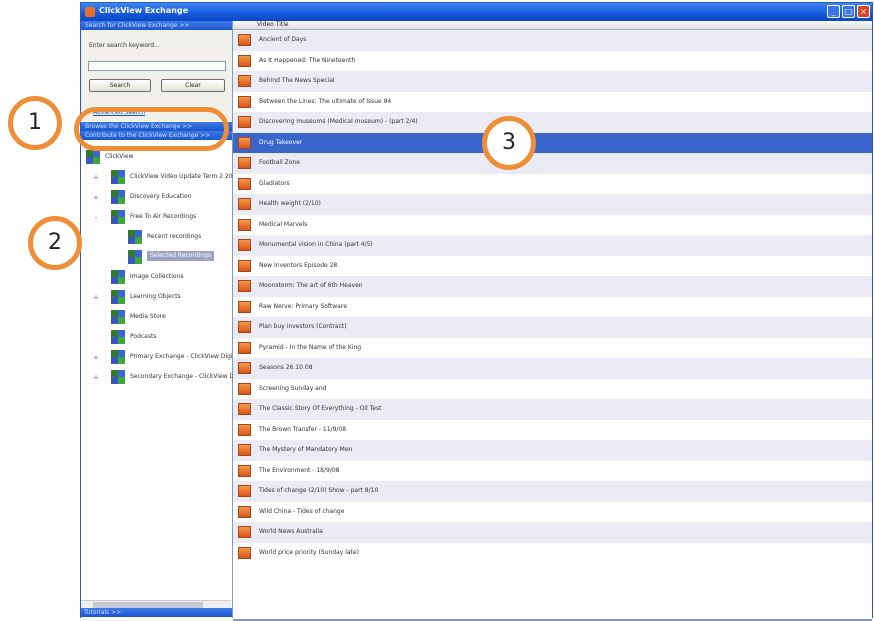  Describe the element at coordinates (552, 25) in the screenshot. I see `column-header-video-title: Video Title` at that location.